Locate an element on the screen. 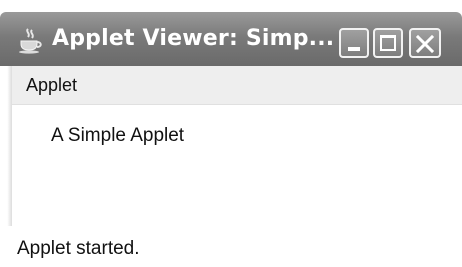  close-icon is located at coordinates (425, 44).